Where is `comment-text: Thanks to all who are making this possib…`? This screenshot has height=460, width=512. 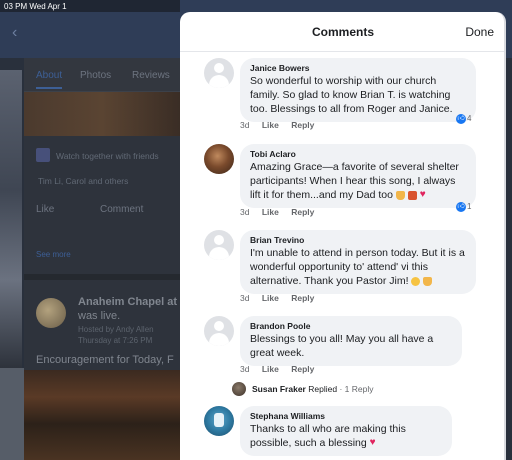 comment-text: Thanks to all who are making this possib… is located at coordinates (328, 436).